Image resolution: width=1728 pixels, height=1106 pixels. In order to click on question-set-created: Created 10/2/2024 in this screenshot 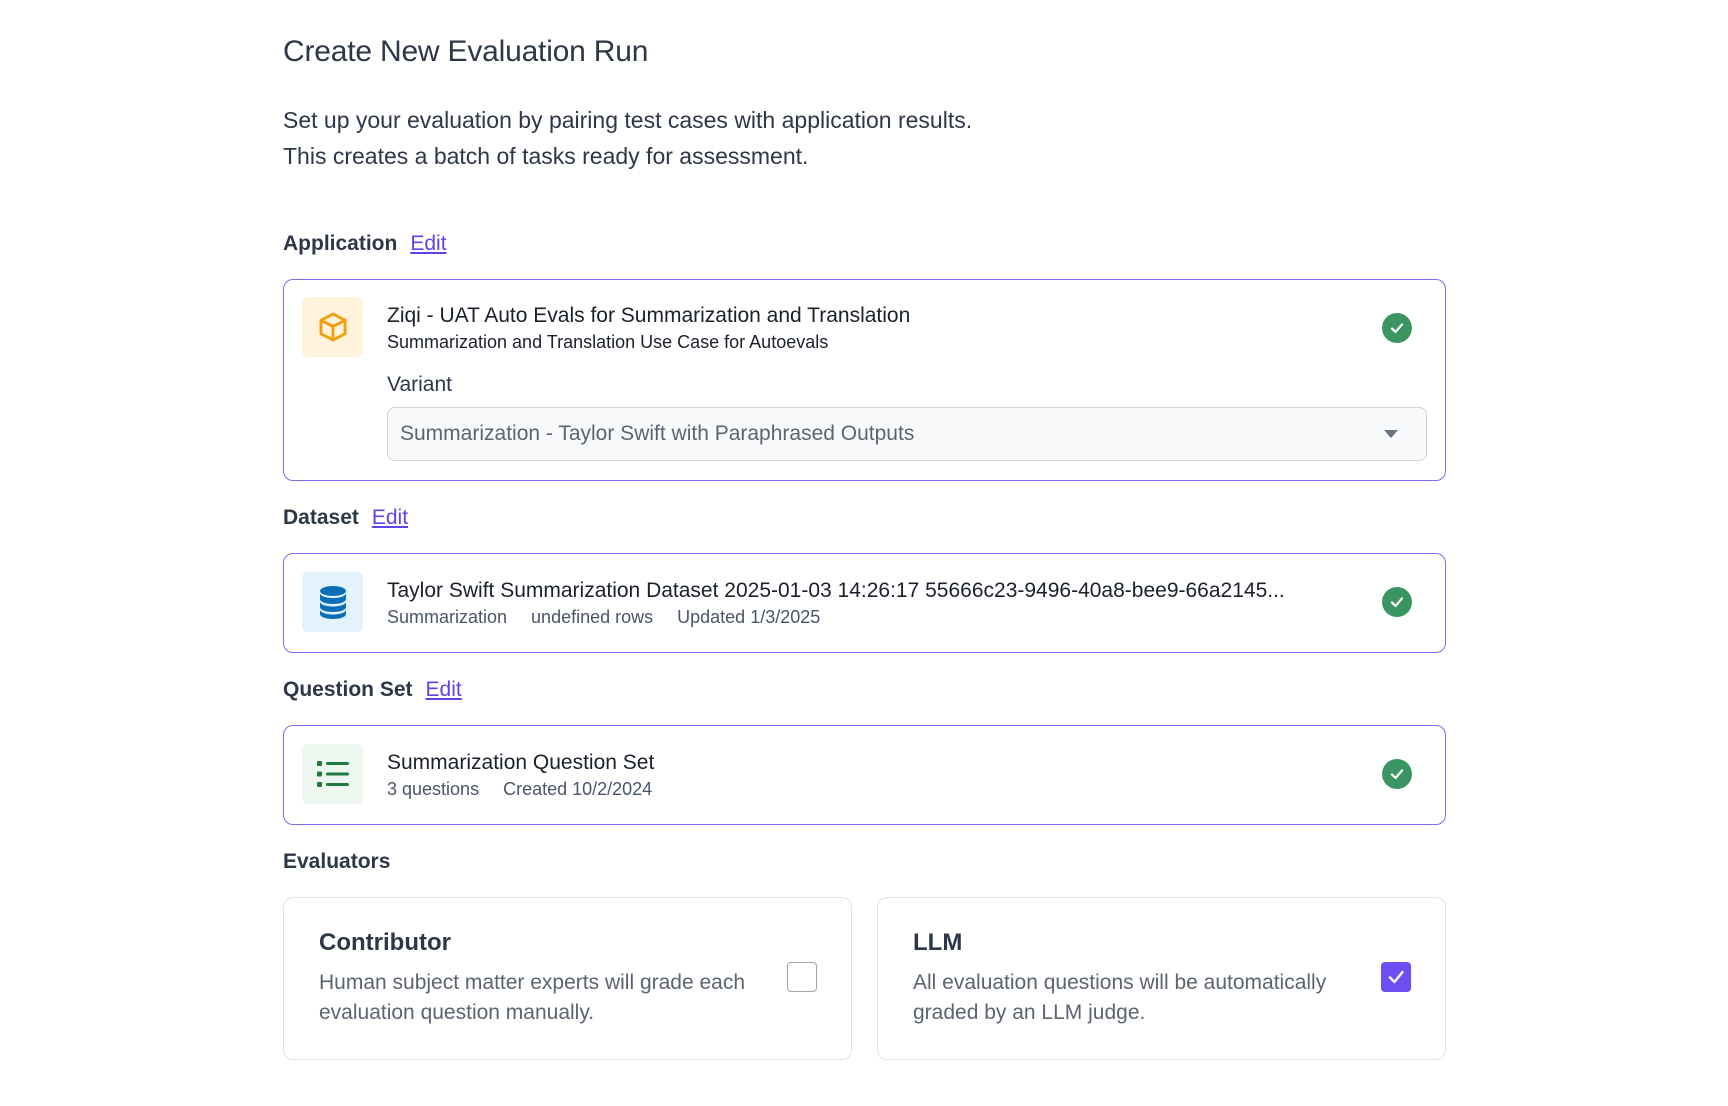, I will do `click(578, 789)`.